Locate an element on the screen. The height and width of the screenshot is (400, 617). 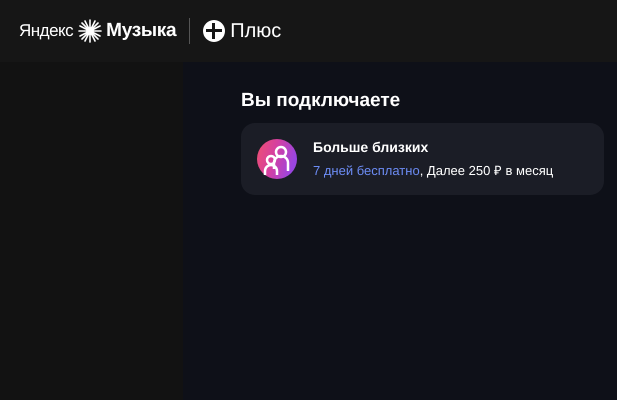
starburst-icon is located at coordinates (90, 31).